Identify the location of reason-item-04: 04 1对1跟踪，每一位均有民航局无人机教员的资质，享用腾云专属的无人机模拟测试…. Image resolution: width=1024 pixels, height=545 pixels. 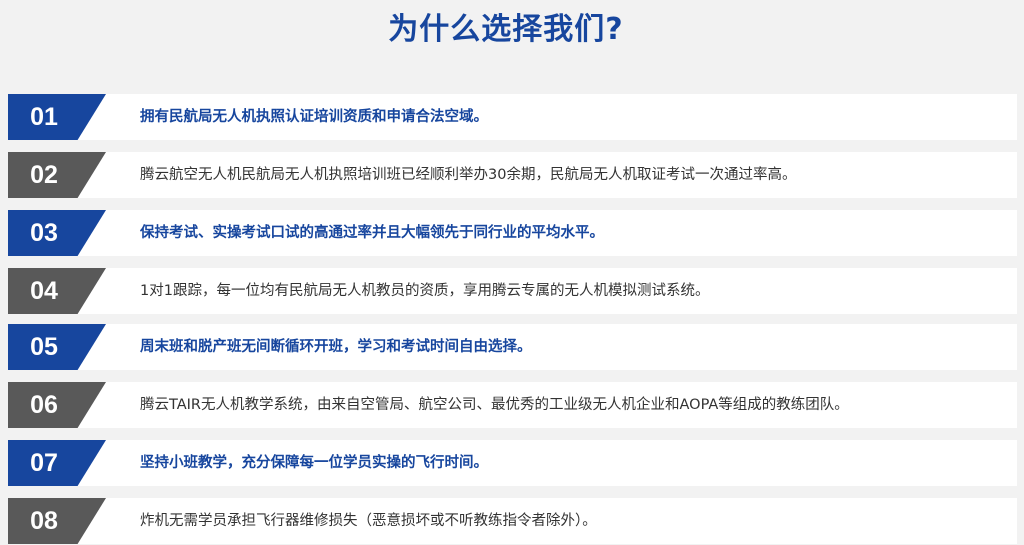
(512, 291).